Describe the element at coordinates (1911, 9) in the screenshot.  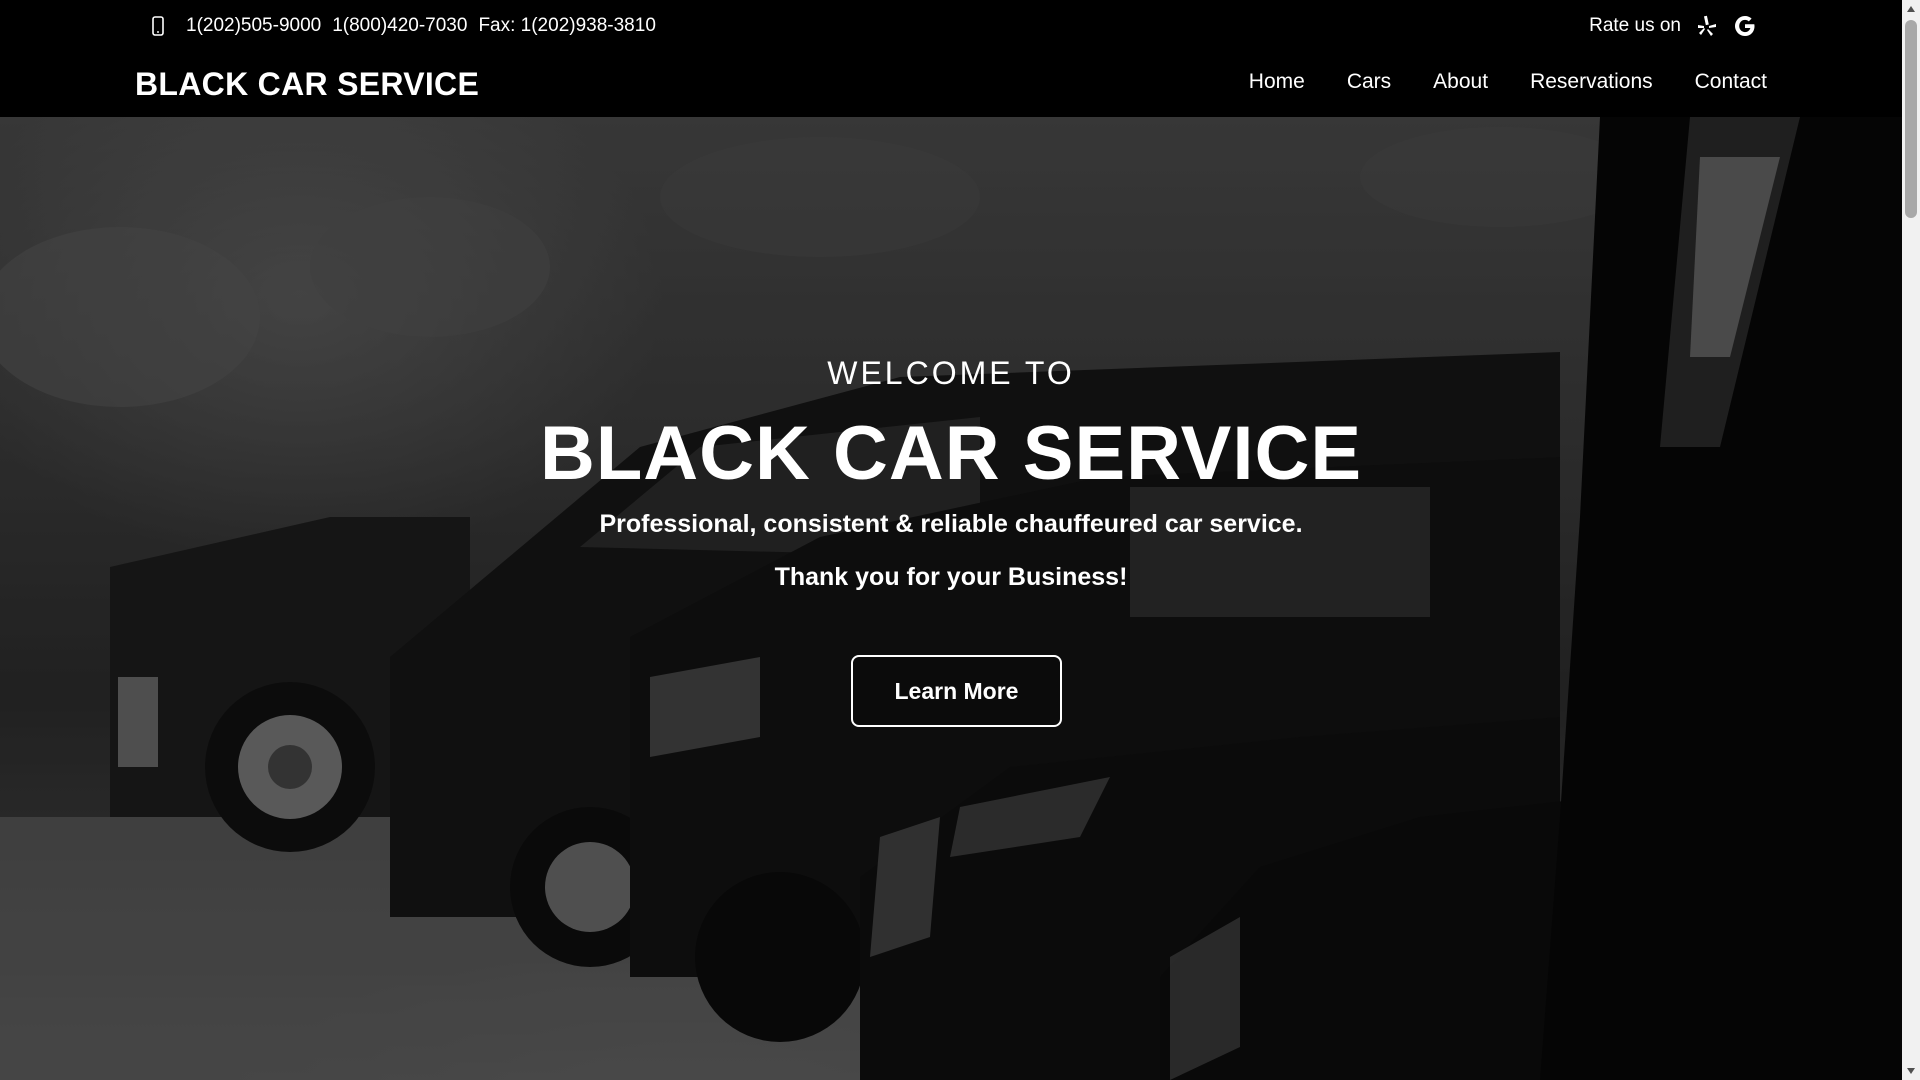
I see `scroll-up-arrow-icon` at that location.